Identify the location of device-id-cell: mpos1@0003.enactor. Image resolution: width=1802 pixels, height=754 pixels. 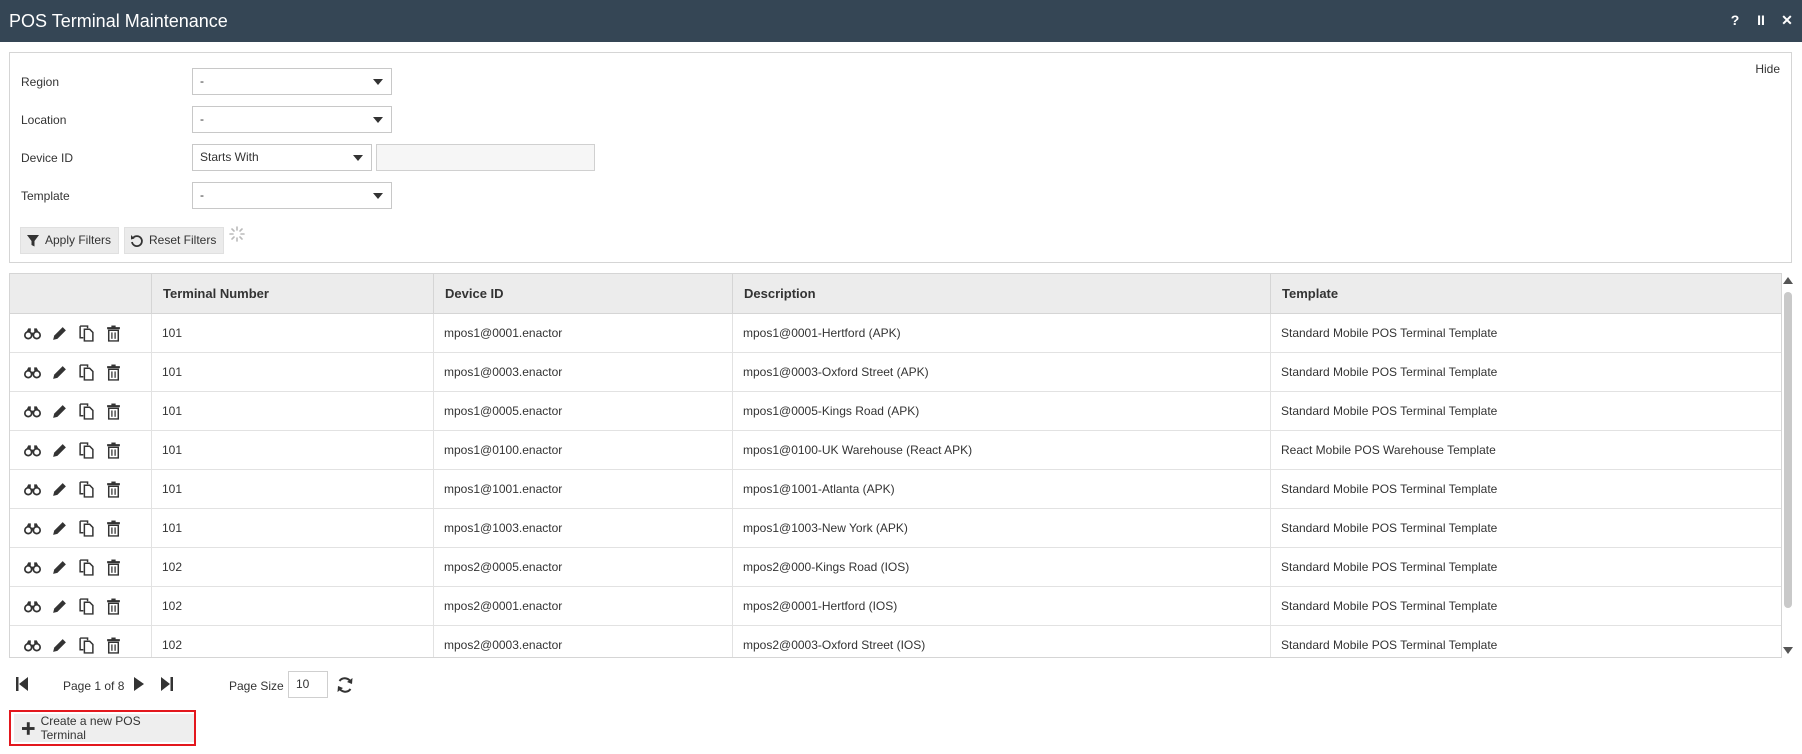
(582, 372).